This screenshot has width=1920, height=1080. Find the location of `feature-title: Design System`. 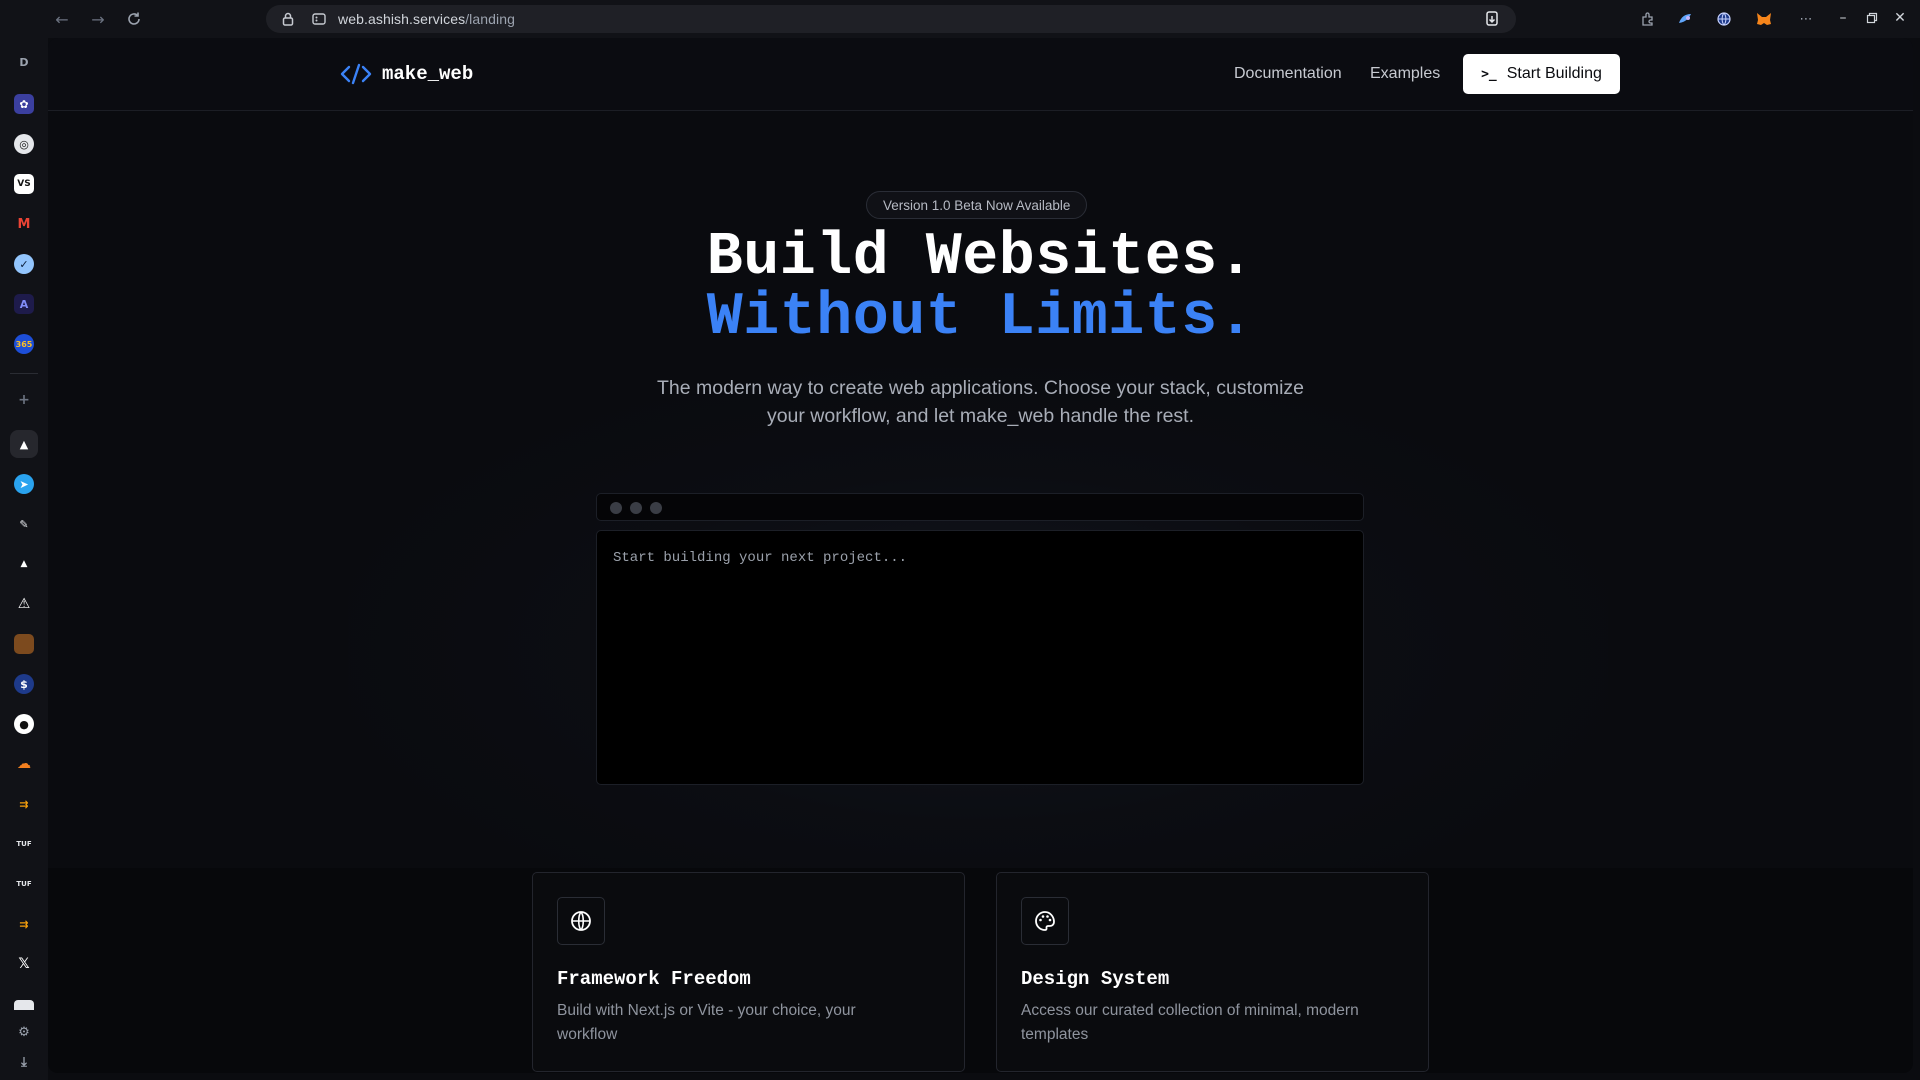

feature-title: Design System is located at coordinates (1095, 979).